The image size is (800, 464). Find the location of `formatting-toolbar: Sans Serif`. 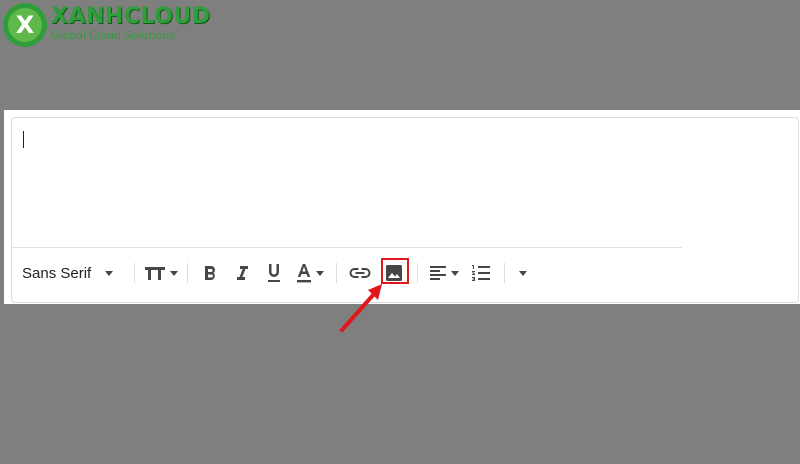

formatting-toolbar: Sans Serif is located at coordinates (275, 273).